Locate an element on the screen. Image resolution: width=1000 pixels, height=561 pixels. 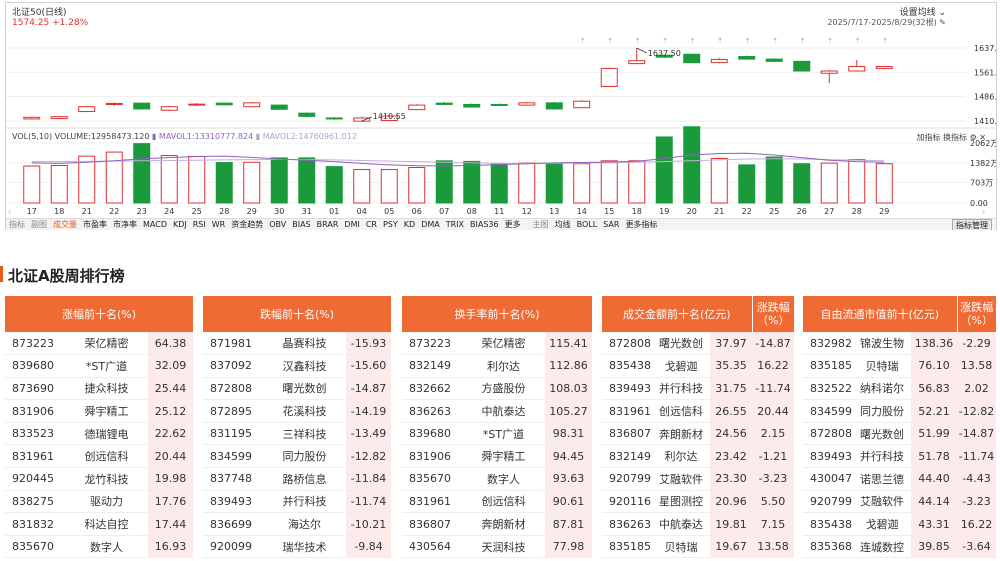
table-row: 835185 贝特瑞 76.10 13.58 is located at coordinates (899, 366).